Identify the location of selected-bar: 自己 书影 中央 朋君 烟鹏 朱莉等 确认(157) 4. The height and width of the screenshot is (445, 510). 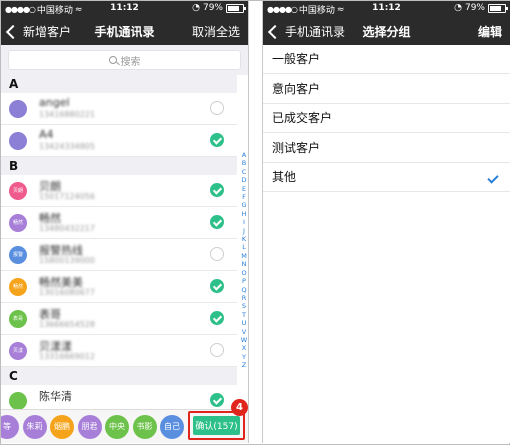
(124, 421).